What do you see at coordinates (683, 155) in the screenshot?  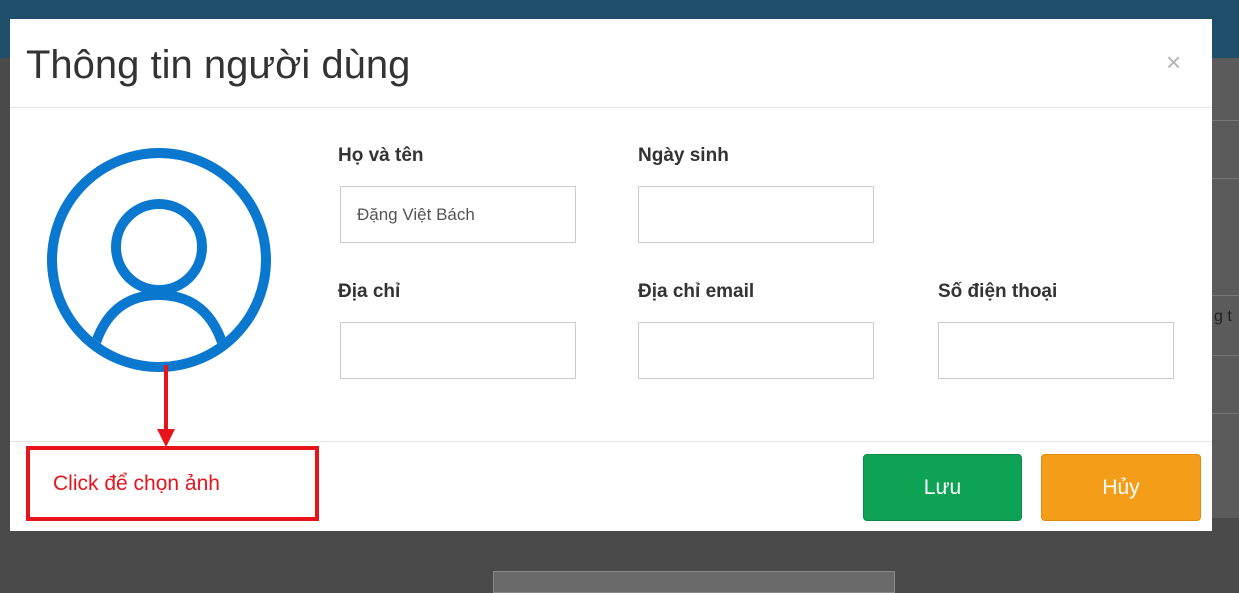 I see `birthday-label: Ngày sinh` at bounding box center [683, 155].